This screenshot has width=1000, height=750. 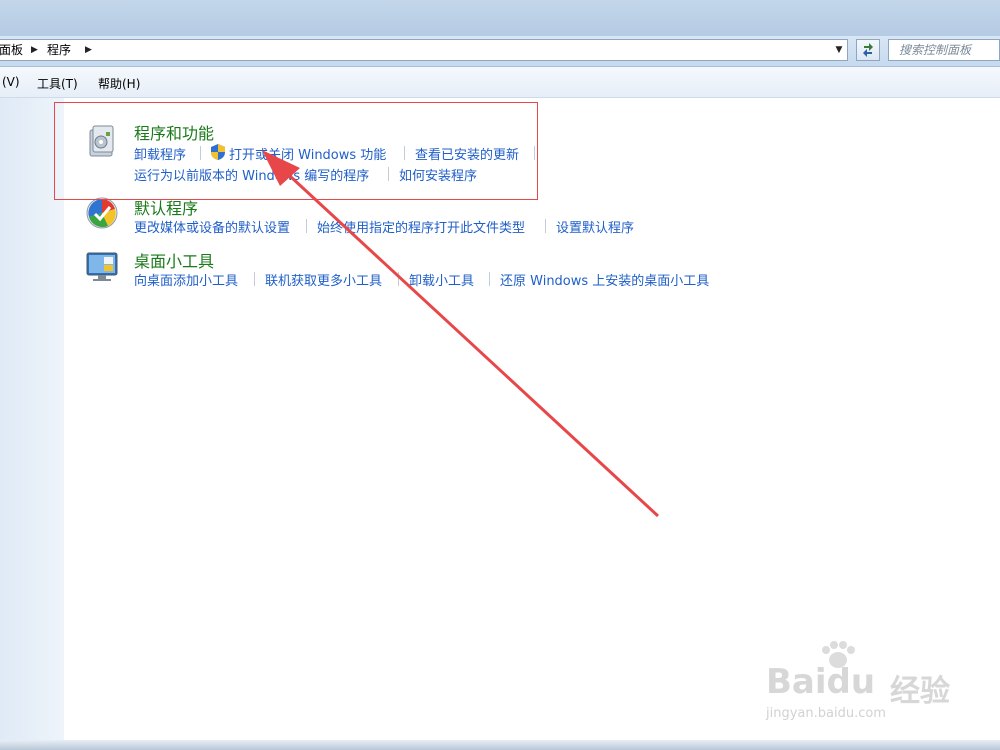 What do you see at coordinates (441, 279) in the screenshot?
I see `link-uninstall-gadget: 卸载小工具` at bounding box center [441, 279].